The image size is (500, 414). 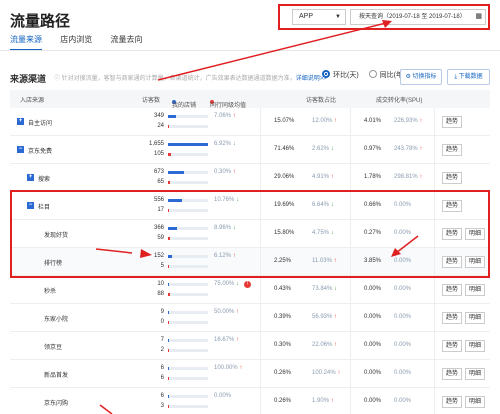 What do you see at coordinates (76, 41) in the screenshot?
I see `tab-in-store-browse: 店内浏览` at bounding box center [76, 41].